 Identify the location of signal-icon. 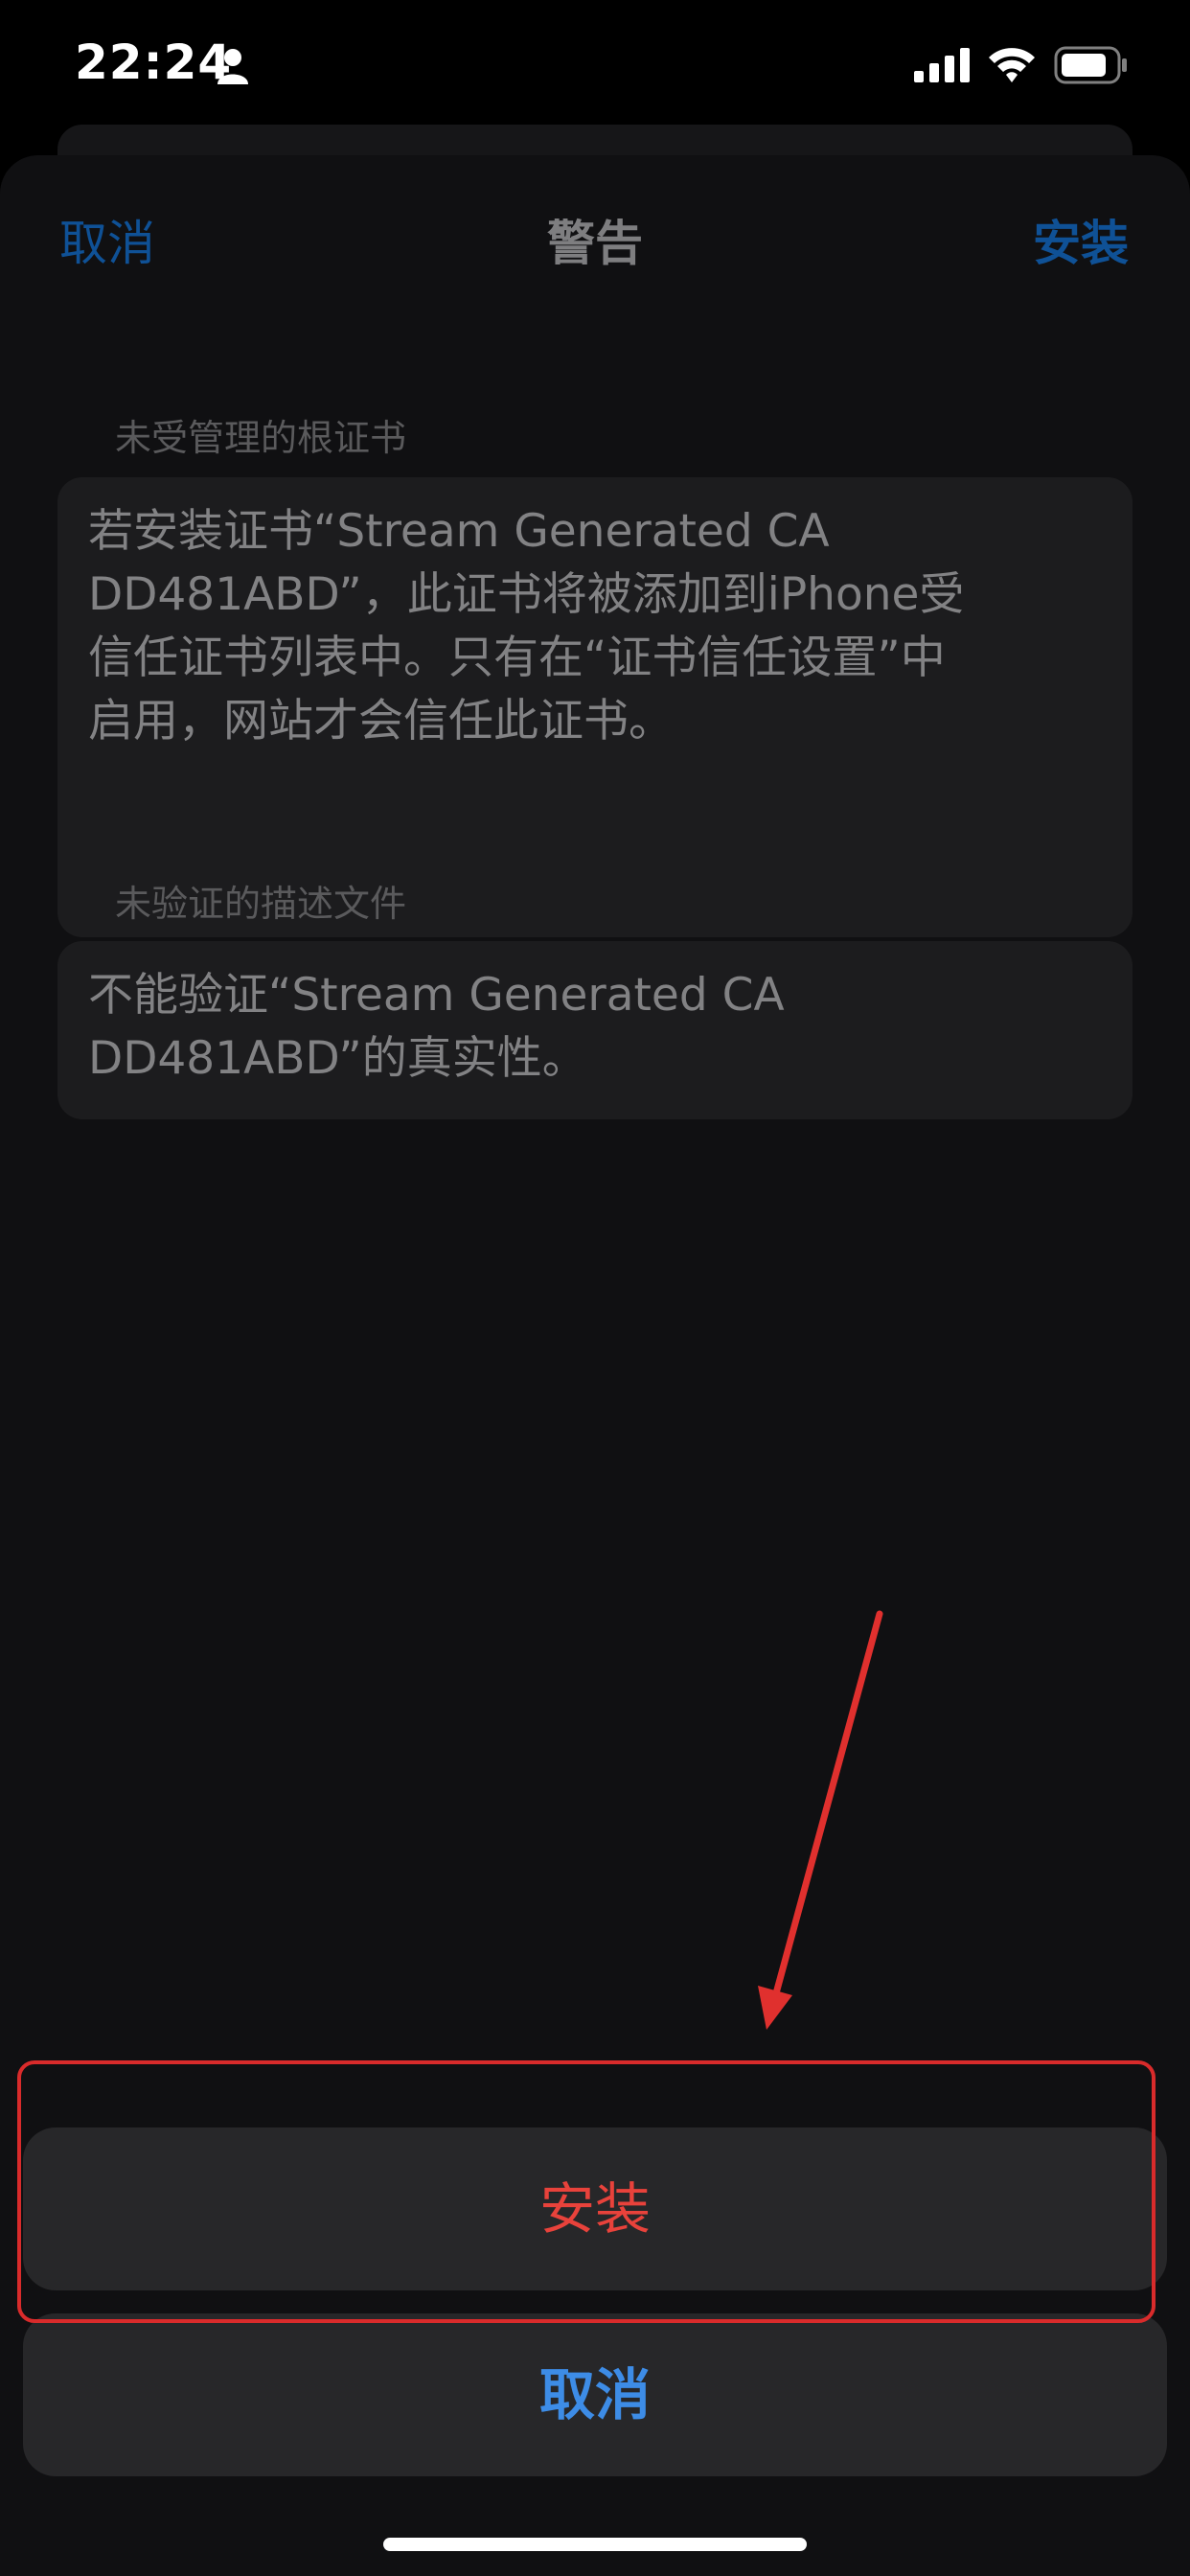
(942, 65).